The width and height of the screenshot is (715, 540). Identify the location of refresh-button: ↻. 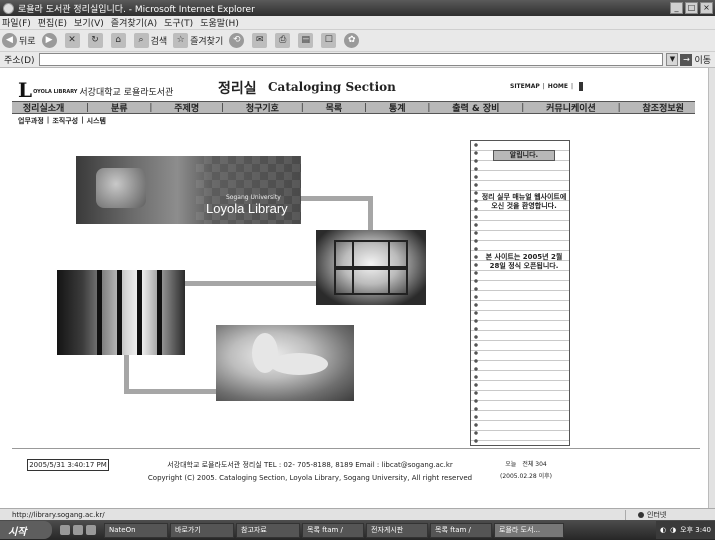
(96, 40).